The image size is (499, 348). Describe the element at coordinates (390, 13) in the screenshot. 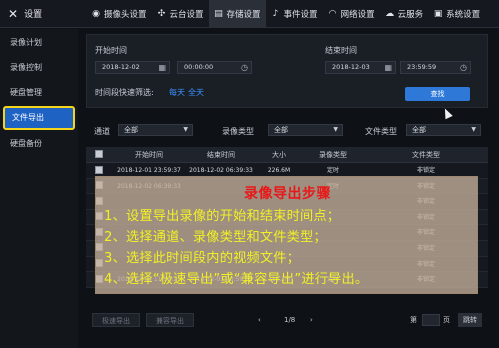

I see `cloud-icon: ☁` at that location.